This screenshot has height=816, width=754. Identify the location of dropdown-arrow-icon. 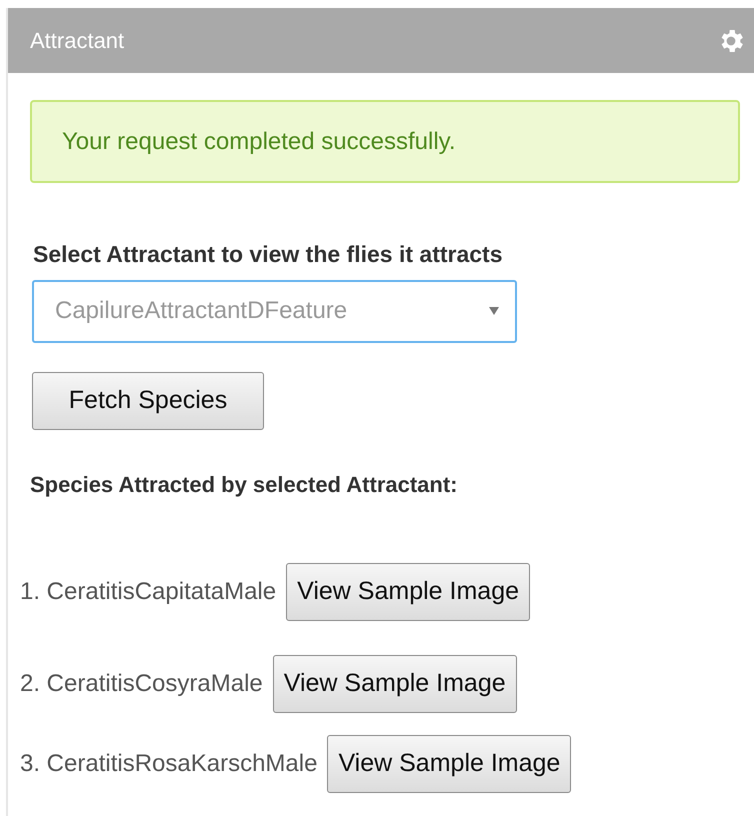
(494, 311).